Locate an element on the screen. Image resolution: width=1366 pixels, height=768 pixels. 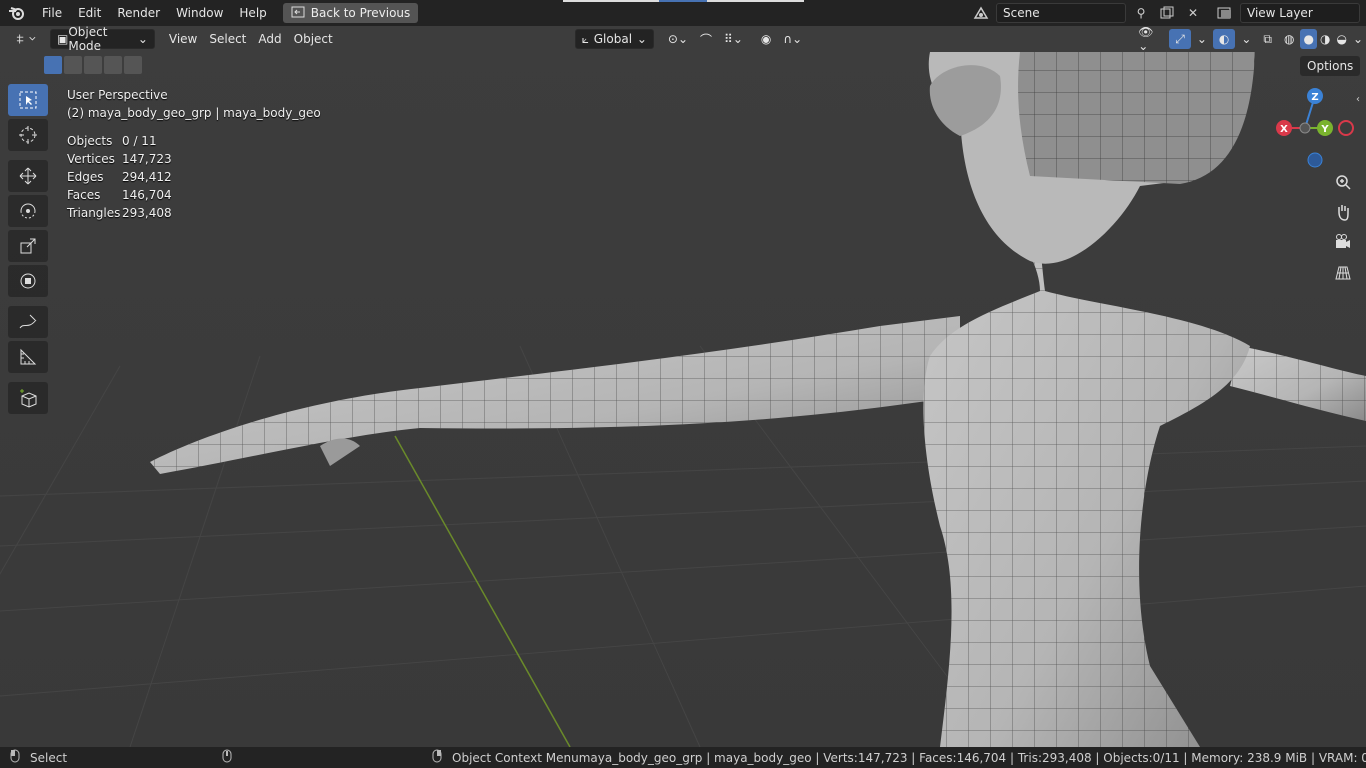
gizmo-z-label: Z is located at coordinates (1314, 97).